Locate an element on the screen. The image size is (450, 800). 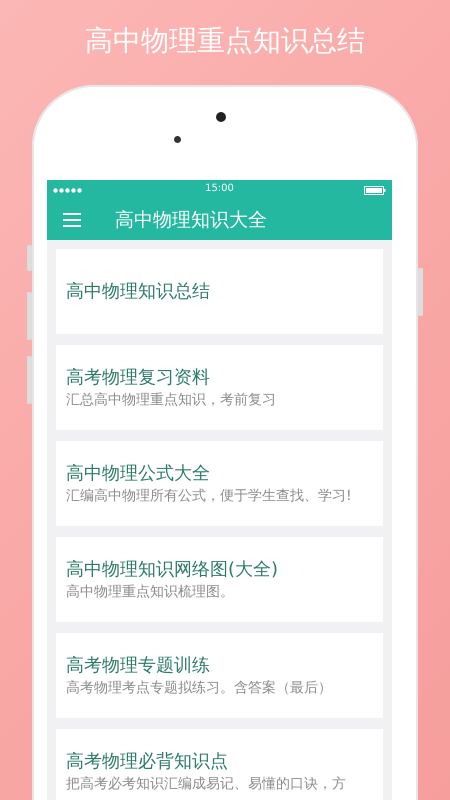
topic-title: 高考物理专题训练 is located at coordinates (138, 666).